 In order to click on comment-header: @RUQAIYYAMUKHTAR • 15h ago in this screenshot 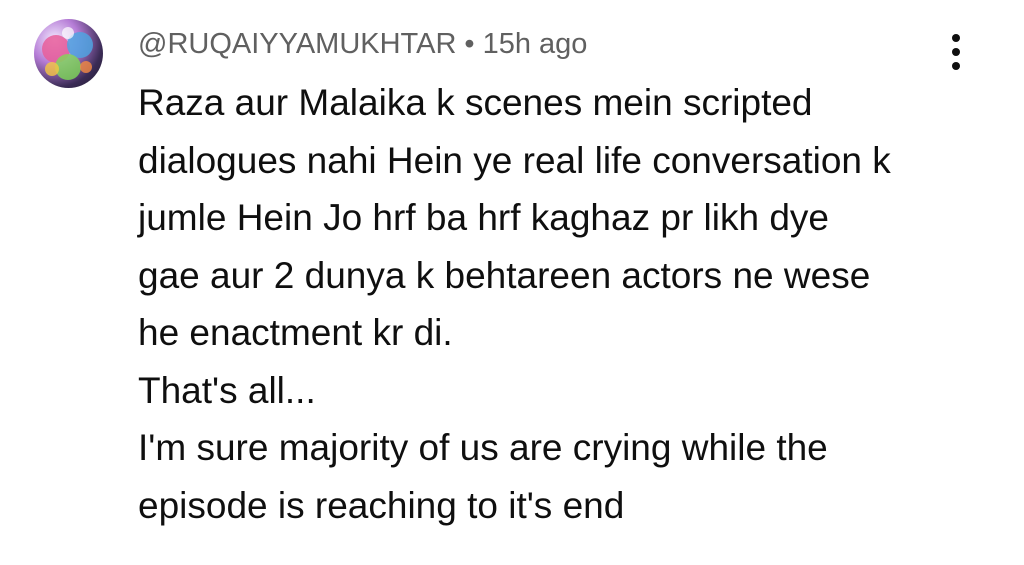, I will do `click(362, 44)`.